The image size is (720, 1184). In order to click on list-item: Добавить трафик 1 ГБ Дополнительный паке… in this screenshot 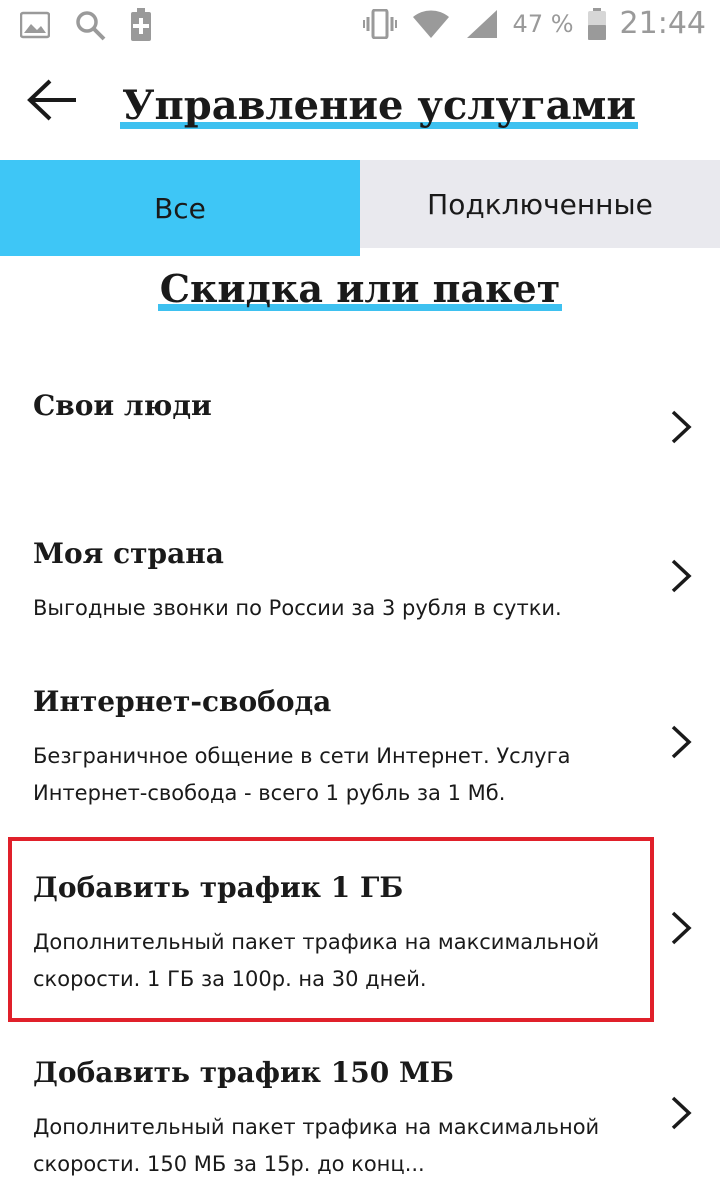, I will do `click(360, 938)`.